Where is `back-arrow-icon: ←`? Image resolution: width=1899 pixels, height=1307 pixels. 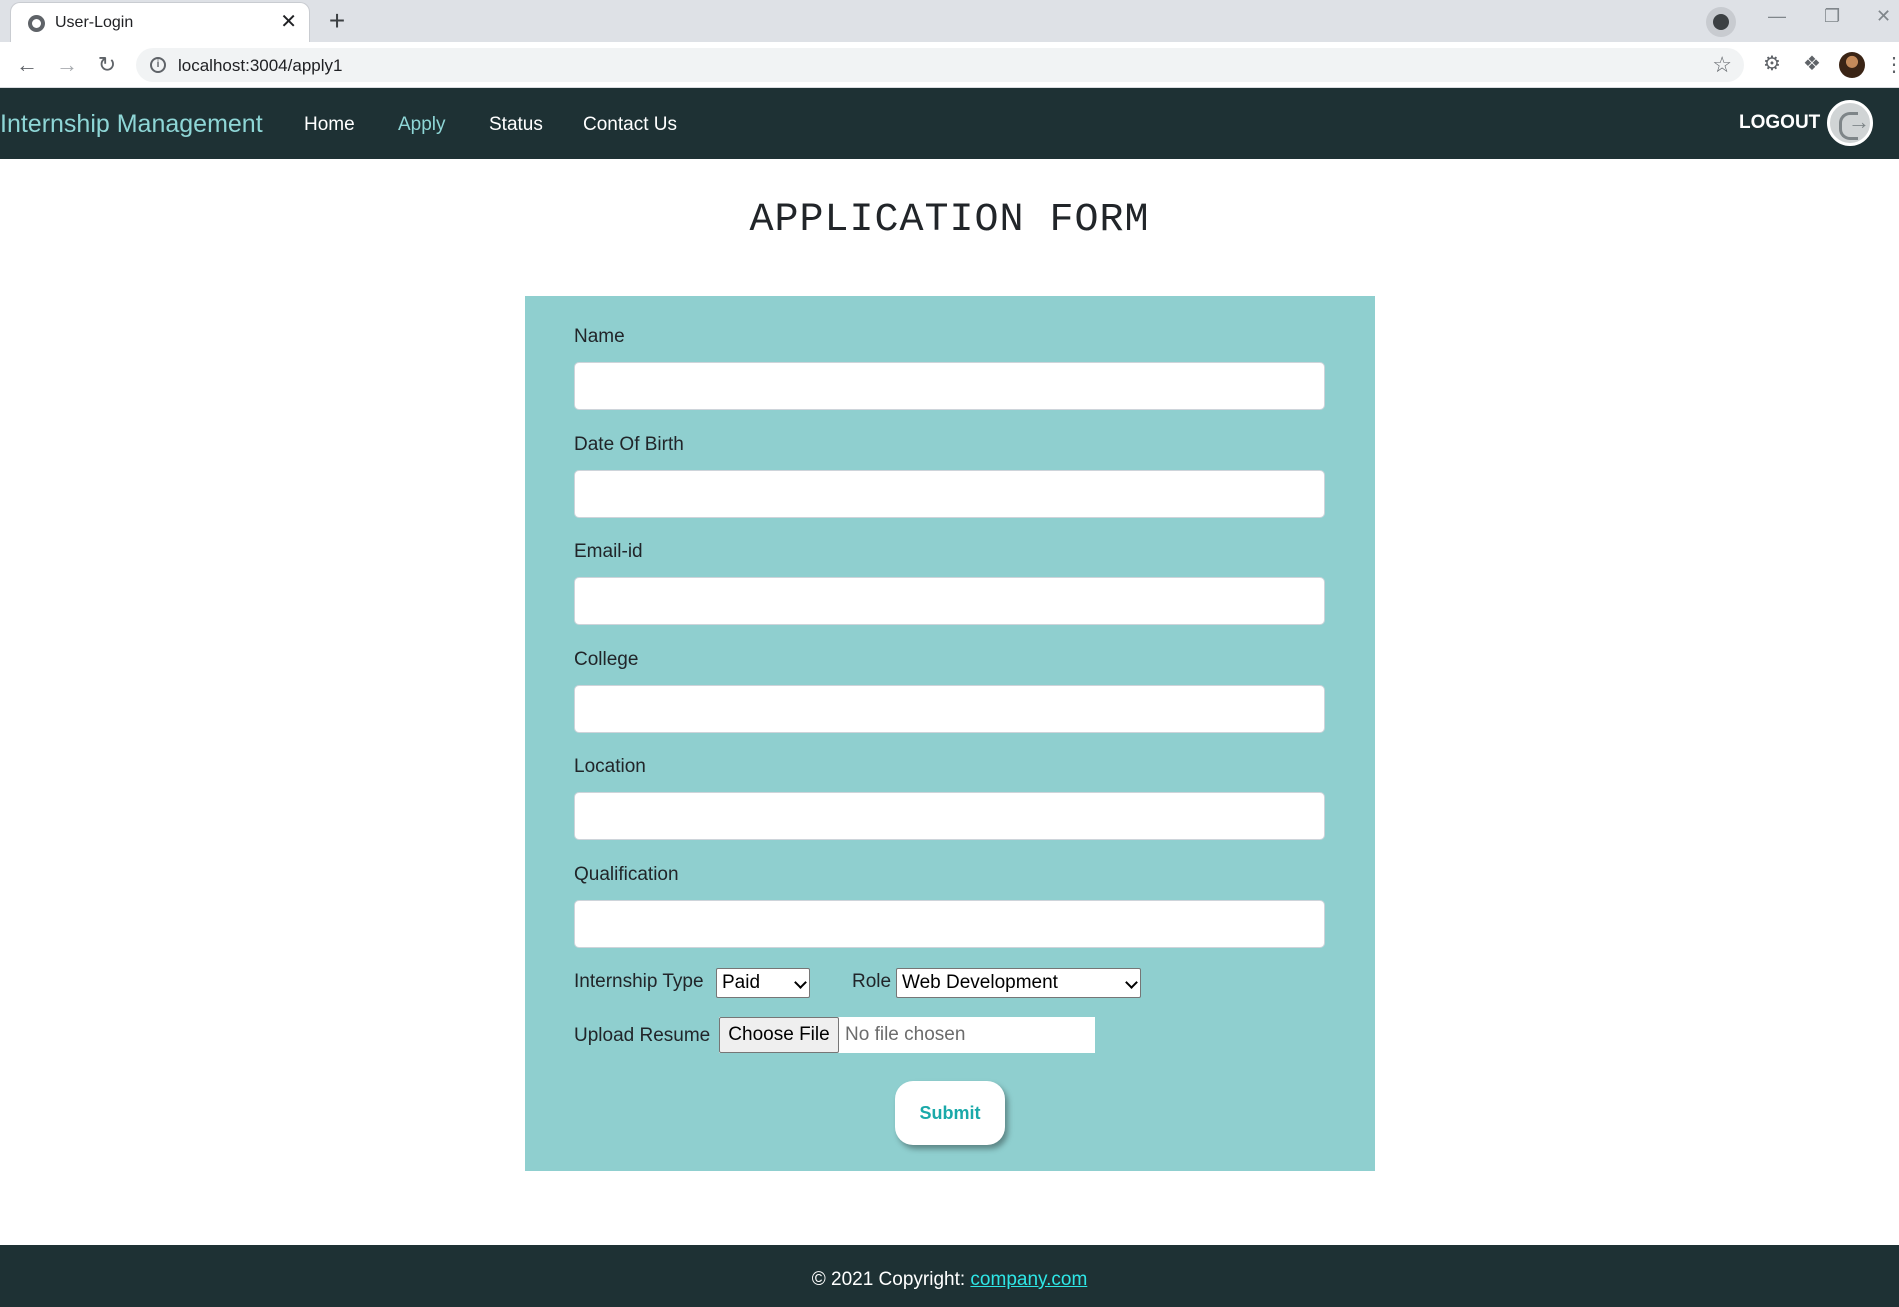 back-arrow-icon: ← is located at coordinates (27, 65).